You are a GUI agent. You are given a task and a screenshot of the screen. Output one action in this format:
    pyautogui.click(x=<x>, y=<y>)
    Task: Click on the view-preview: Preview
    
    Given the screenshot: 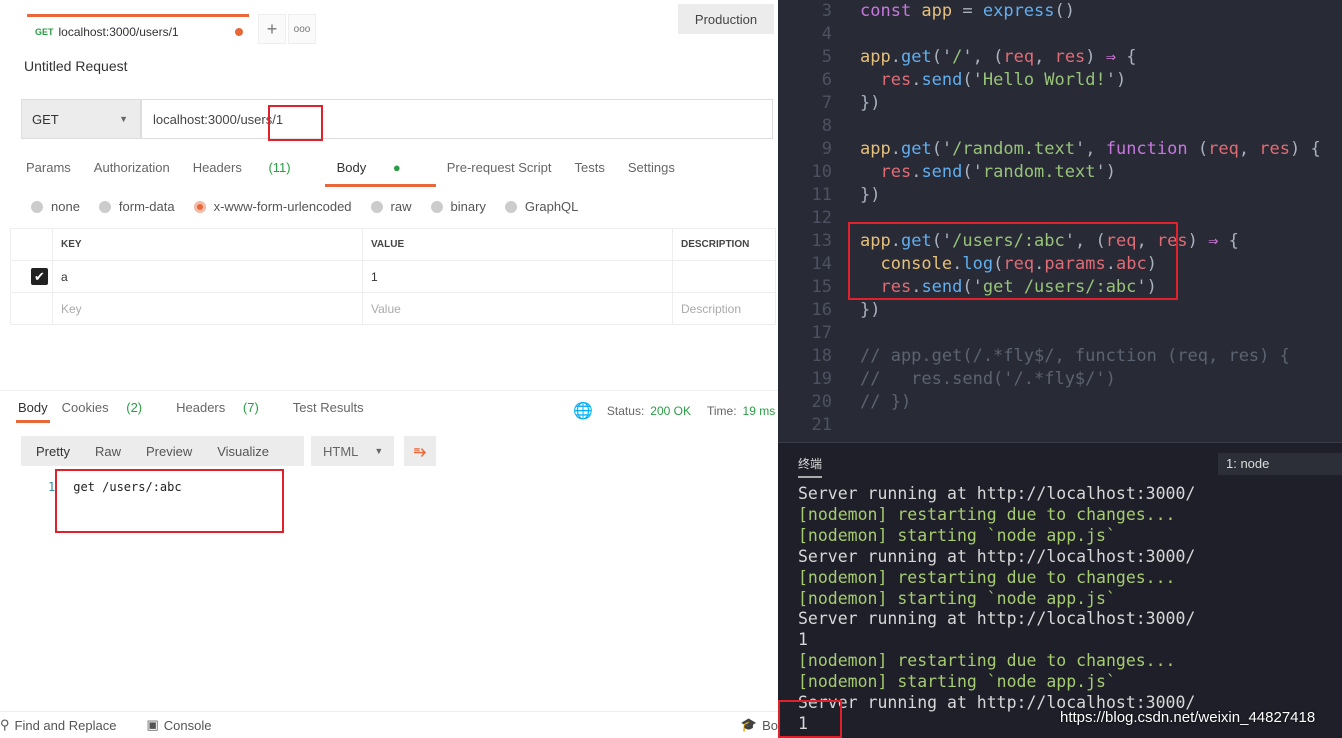 What is the action you would take?
    pyautogui.click(x=170, y=451)
    